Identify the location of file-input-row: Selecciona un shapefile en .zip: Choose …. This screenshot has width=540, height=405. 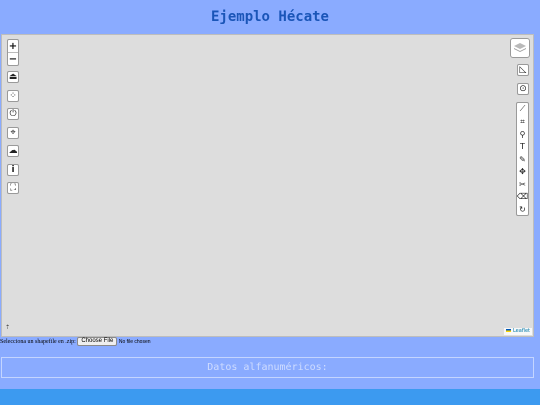
(75, 342).